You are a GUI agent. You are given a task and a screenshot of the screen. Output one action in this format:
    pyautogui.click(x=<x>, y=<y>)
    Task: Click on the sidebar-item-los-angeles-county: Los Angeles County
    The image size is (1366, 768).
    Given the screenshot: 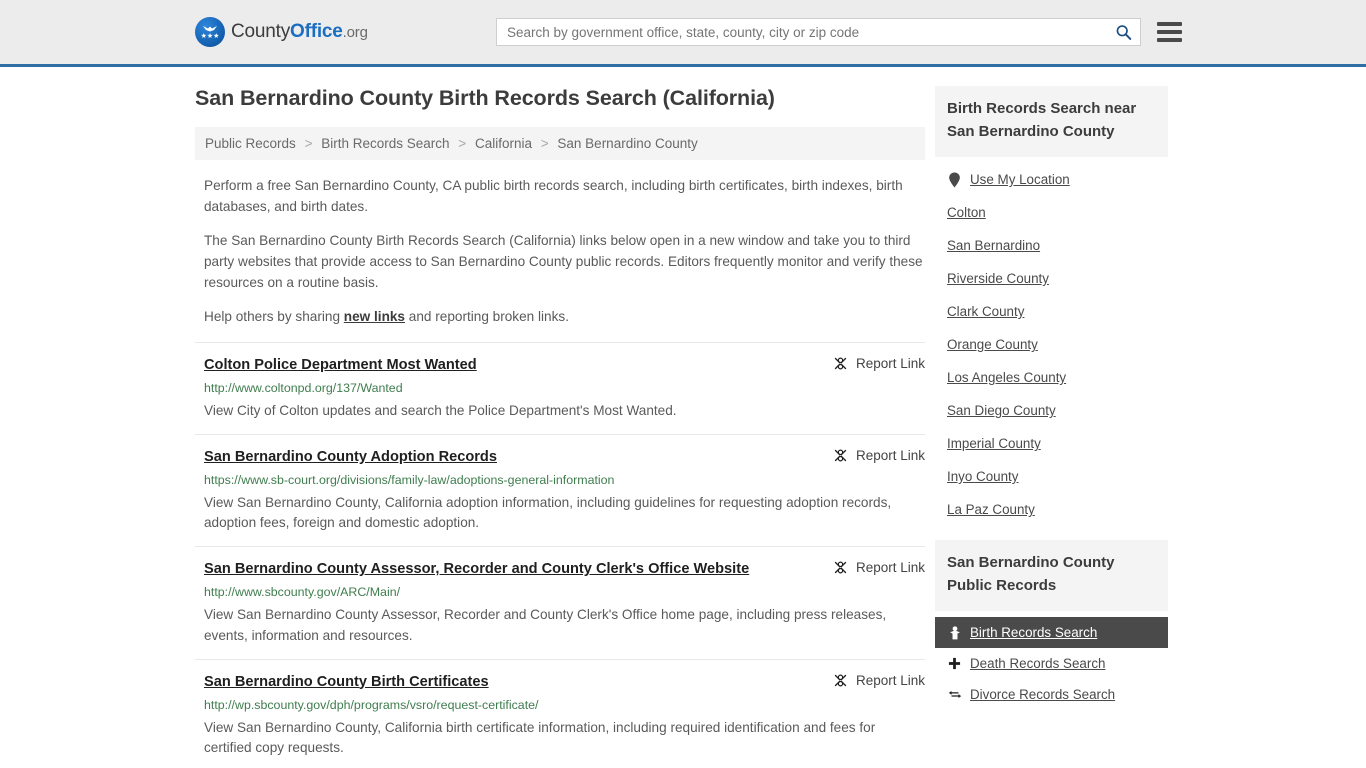 What is the action you would take?
    pyautogui.click(x=1051, y=377)
    